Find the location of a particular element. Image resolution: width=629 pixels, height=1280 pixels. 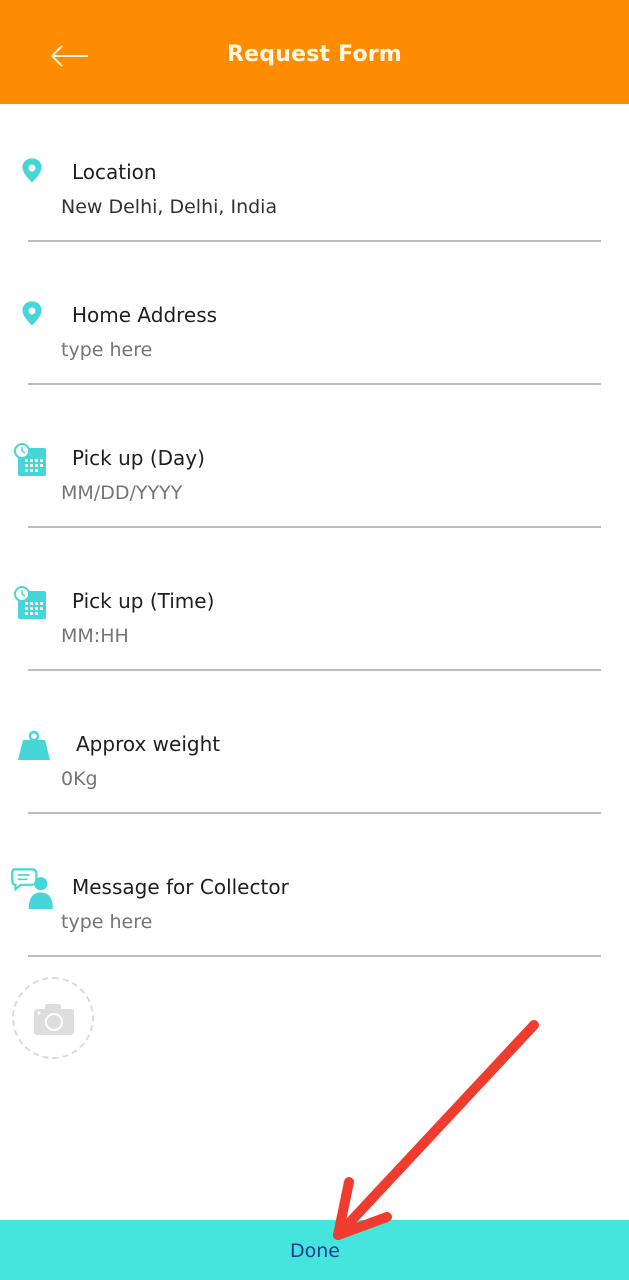

done-button: Done is located at coordinates (314, 1250).